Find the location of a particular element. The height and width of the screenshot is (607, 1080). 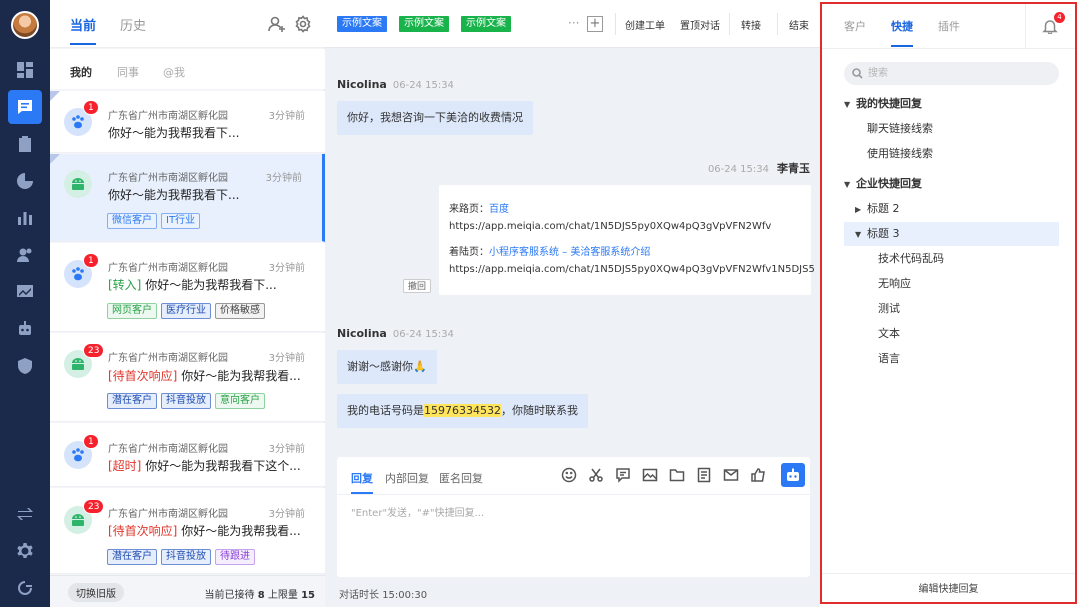

transfer-button: 转接 is located at coordinates (751, 24).